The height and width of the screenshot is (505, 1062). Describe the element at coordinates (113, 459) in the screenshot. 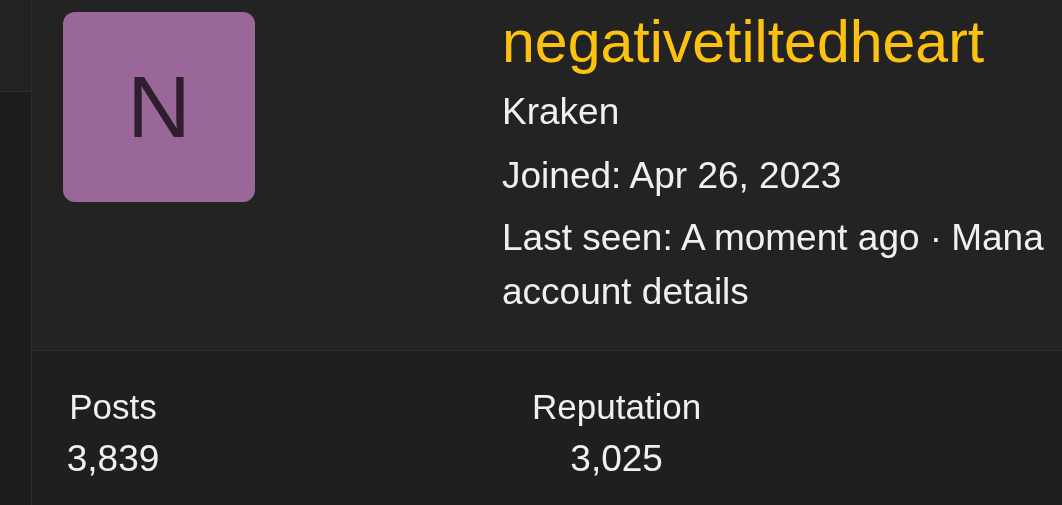

I see `stat-value: 3,839` at that location.